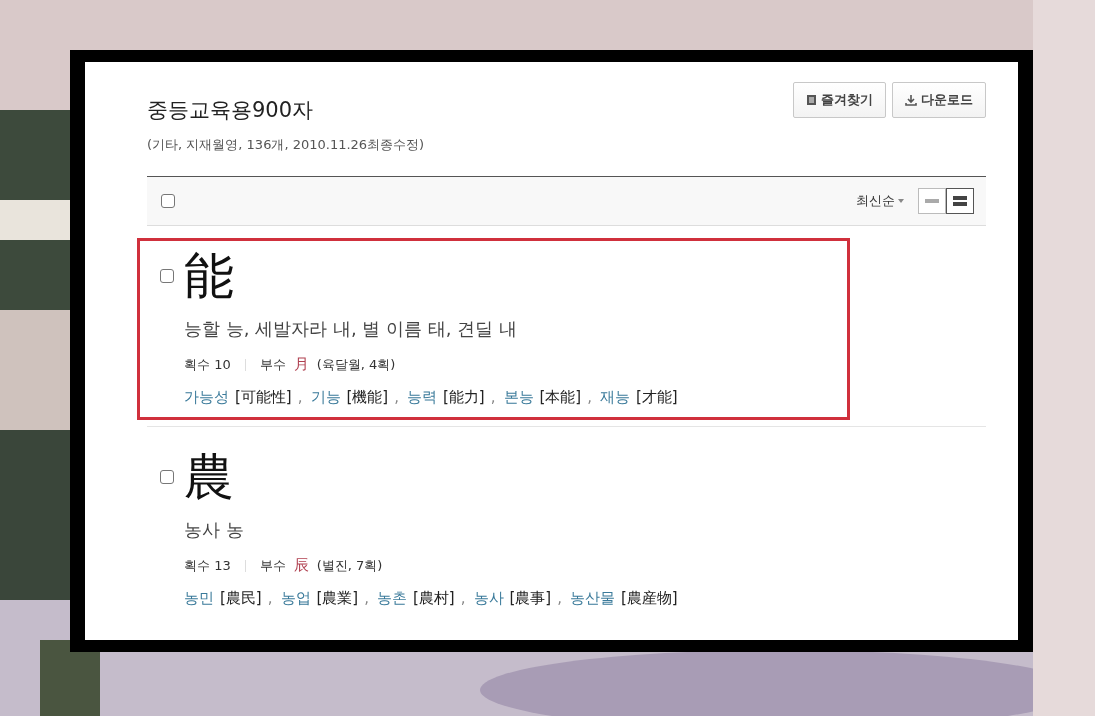 The image size is (1095, 716). What do you see at coordinates (422, 397) in the screenshot?
I see `word-link: 능력` at bounding box center [422, 397].